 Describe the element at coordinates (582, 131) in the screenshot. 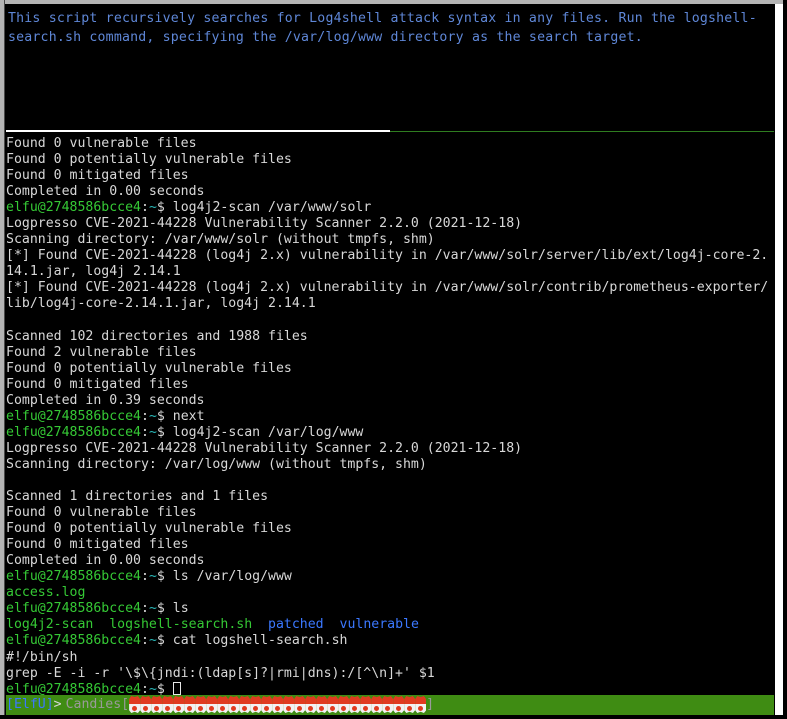

I see `pane-divider-right` at that location.